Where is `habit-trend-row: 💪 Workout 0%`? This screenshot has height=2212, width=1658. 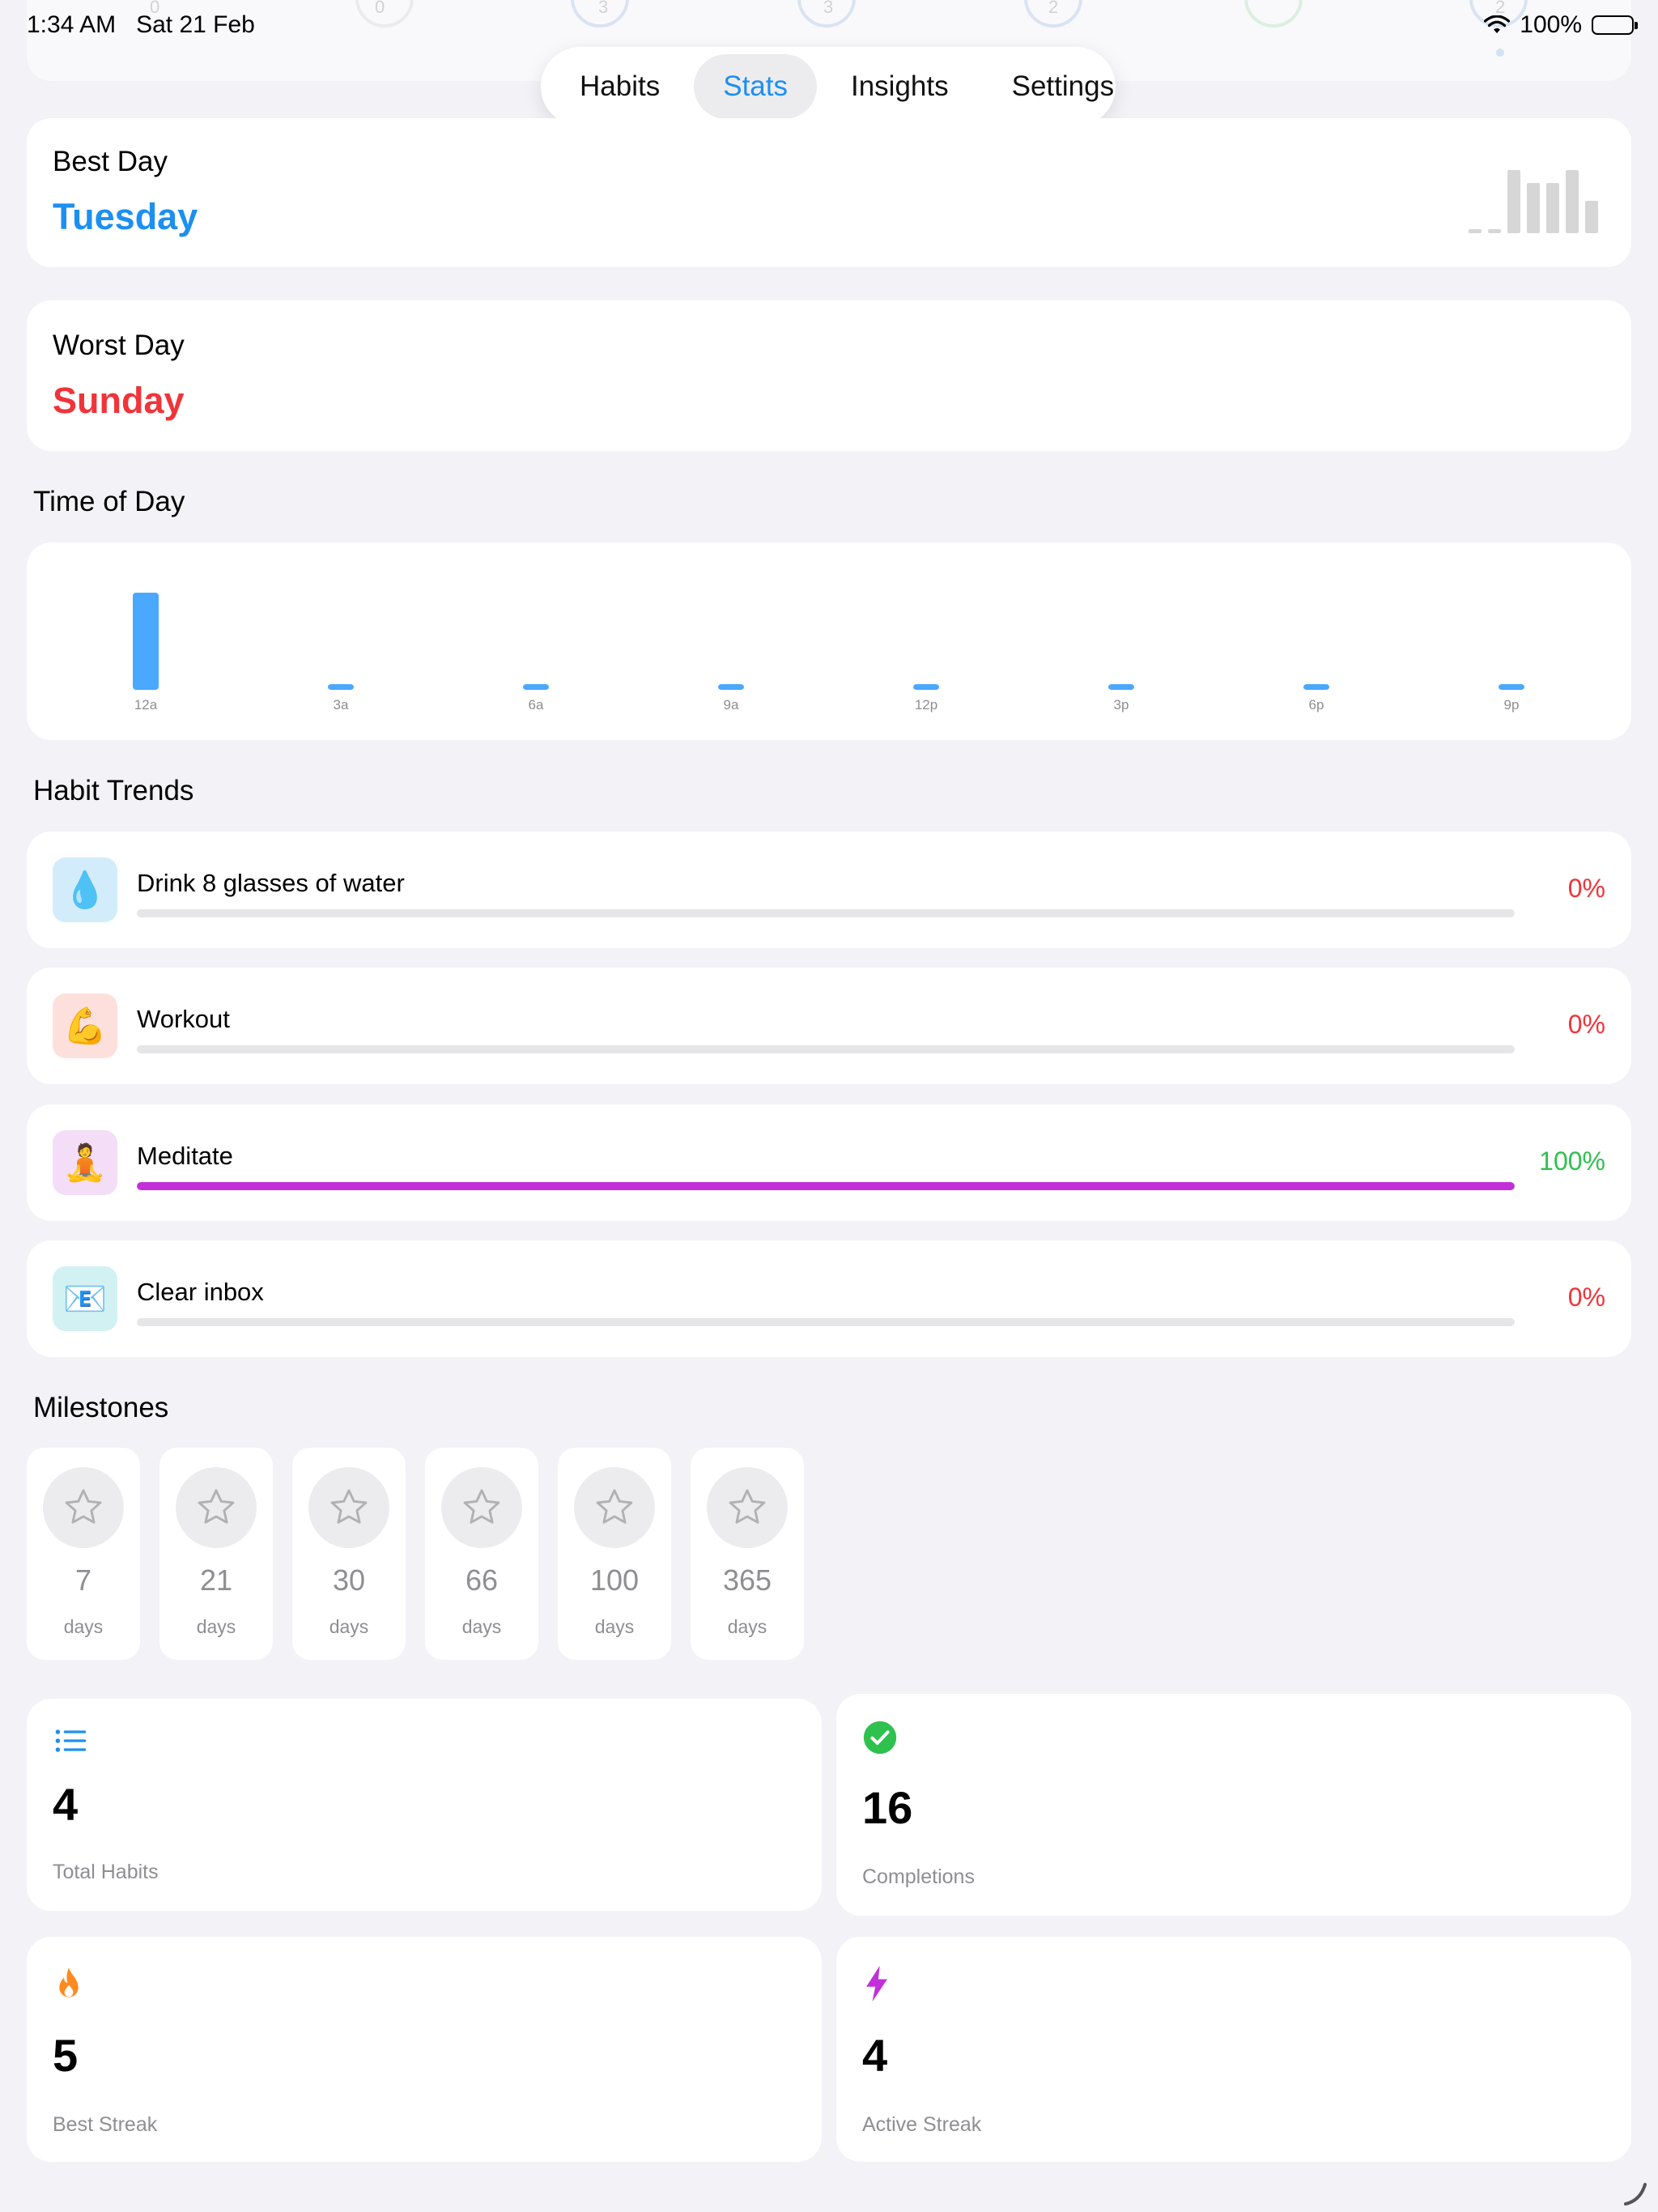 habit-trend-row: 💪 Workout 0% is located at coordinates (829, 1026).